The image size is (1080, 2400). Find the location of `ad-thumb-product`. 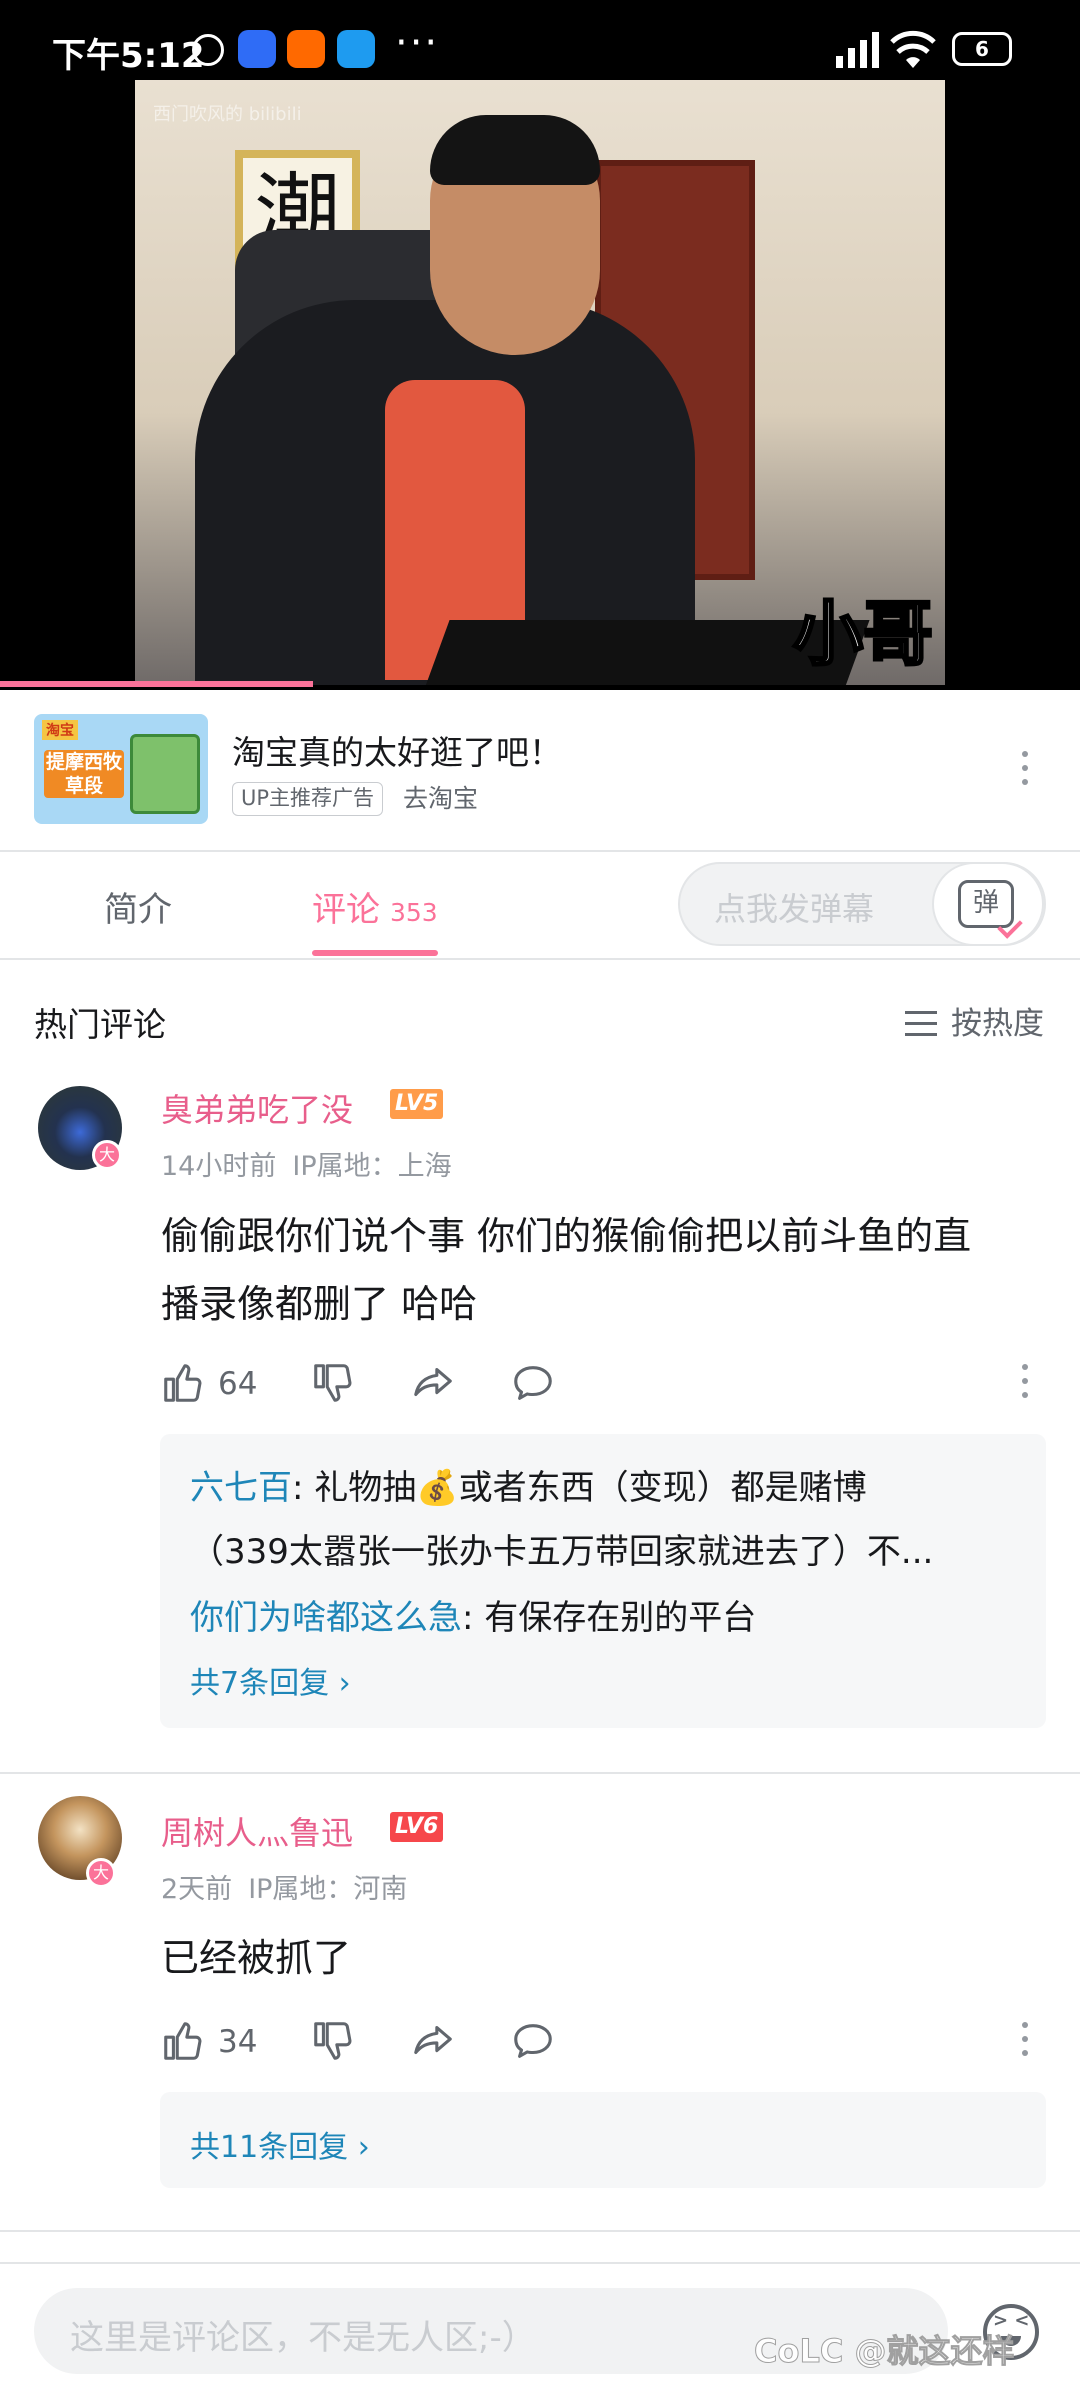

ad-thumb-product is located at coordinates (165, 774).